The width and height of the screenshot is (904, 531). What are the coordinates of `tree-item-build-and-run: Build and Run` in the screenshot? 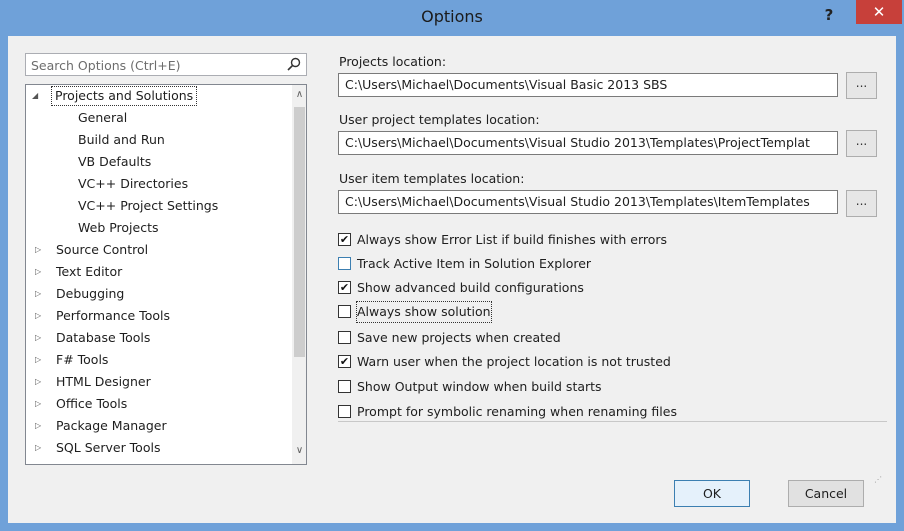 It's located at (121, 140).